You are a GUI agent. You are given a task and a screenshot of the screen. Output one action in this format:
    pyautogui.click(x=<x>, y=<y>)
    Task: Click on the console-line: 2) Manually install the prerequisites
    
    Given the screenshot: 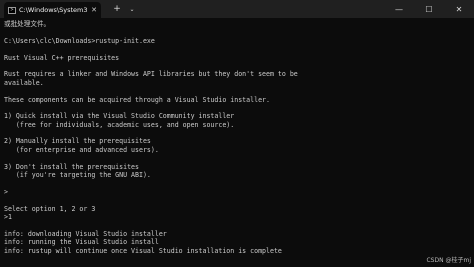 What is the action you would take?
    pyautogui.click(x=77, y=141)
    